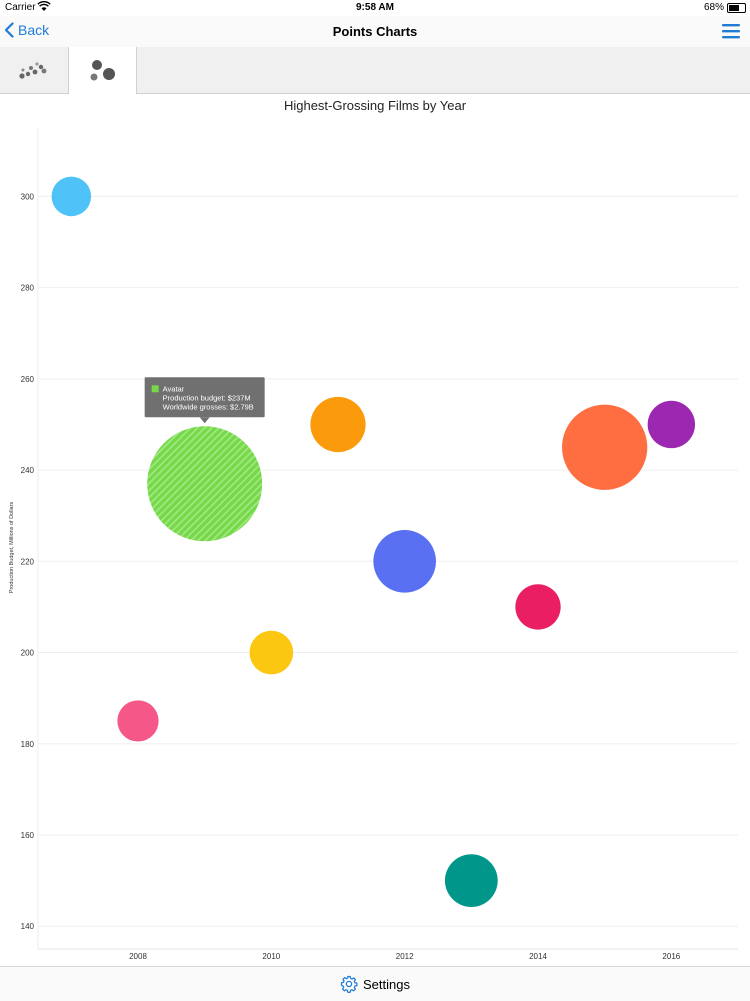  I want to click on tooltip-title: Avatar, so click(174, 388).